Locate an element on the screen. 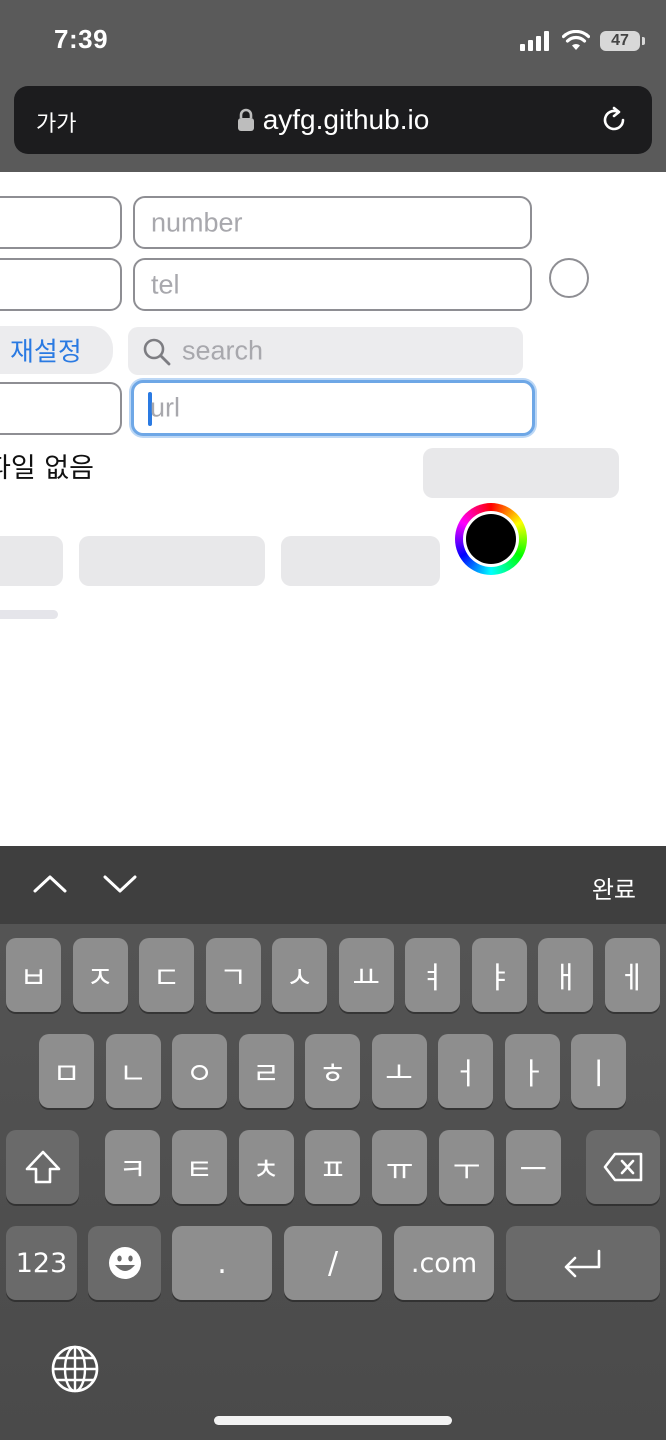 This screenshot has height=1440, width=666. backspace-key is located at coordinates (623, 1167).